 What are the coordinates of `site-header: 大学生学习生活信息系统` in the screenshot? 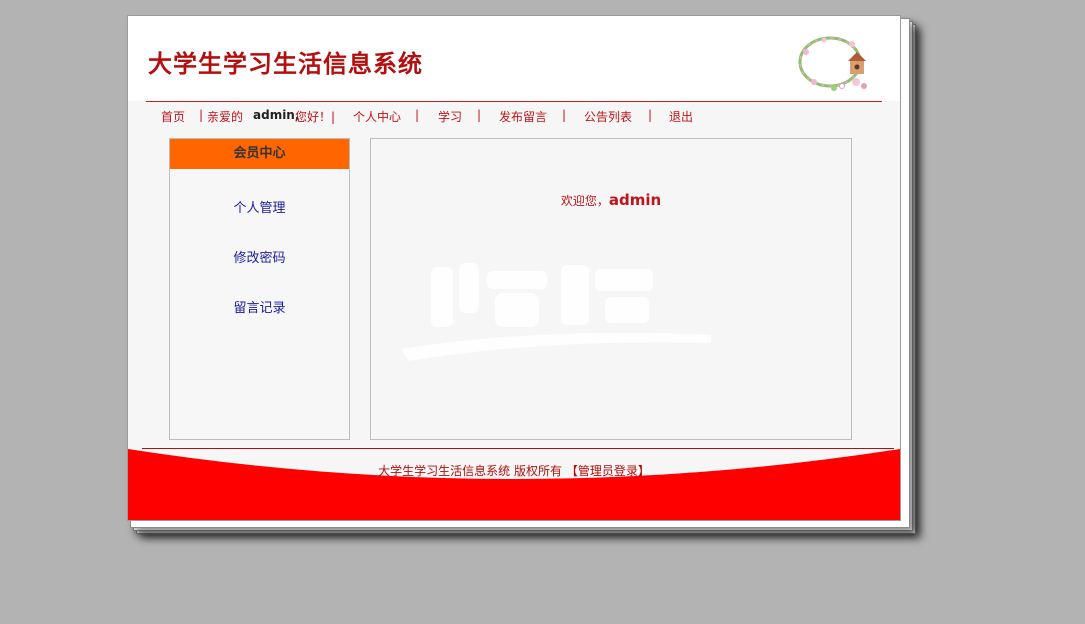 It's located at (514, 58).